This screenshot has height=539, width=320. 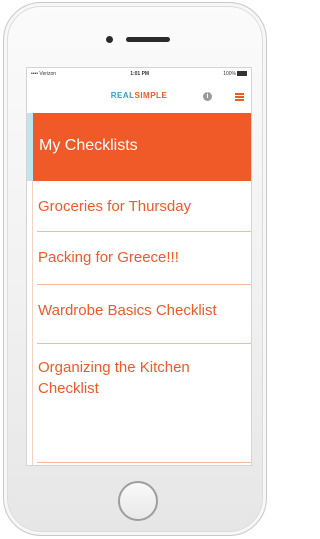 I want to click on app-logo: REALSIMPLE, so click(x=139, y=95).